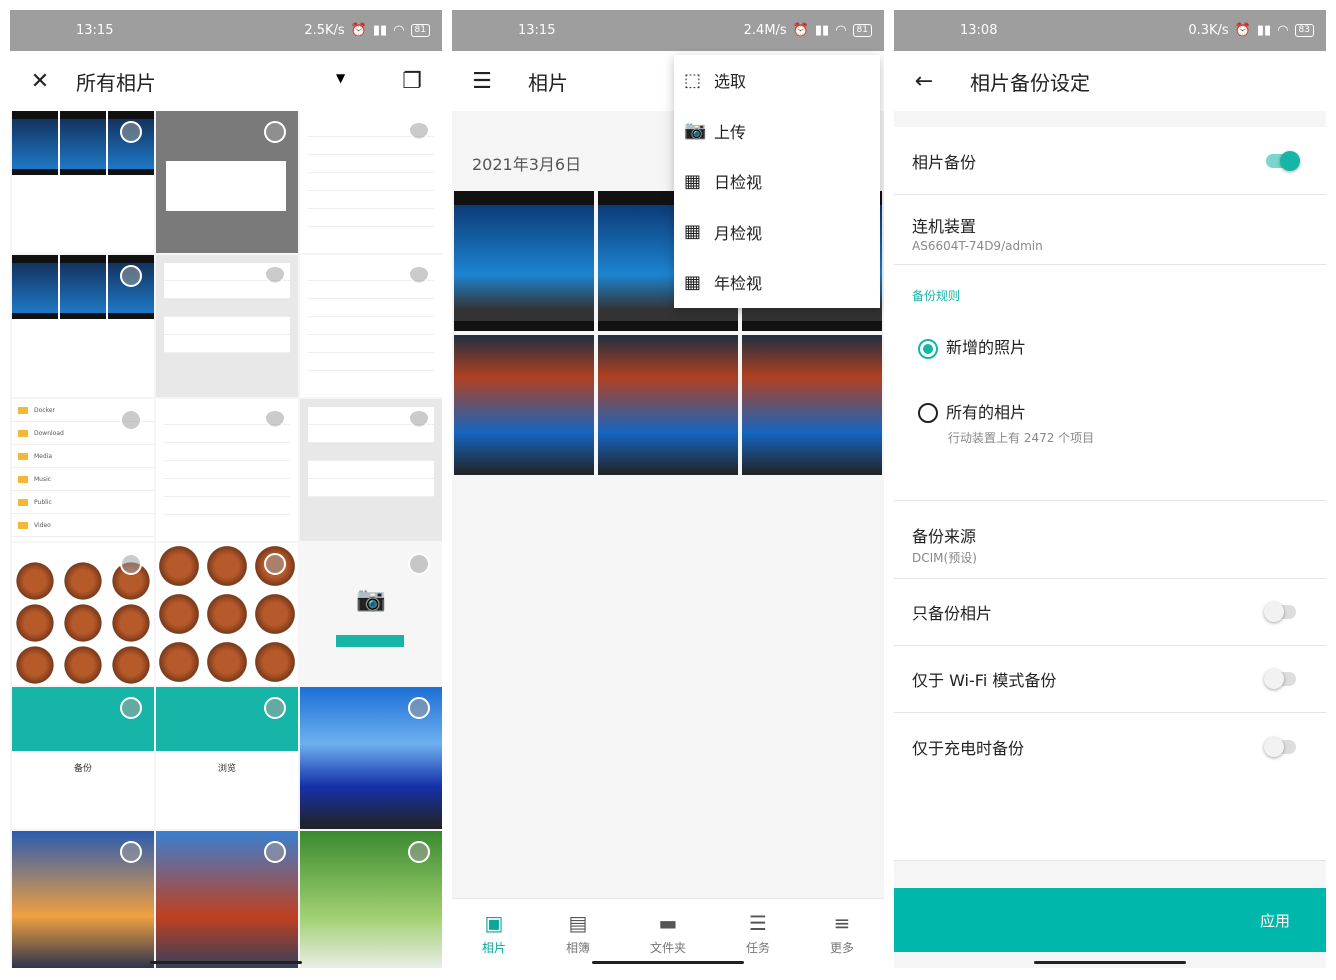 Image resolution: width=1336 pixels, height=980 pixels. Describe the element at coordinates (578, 933) in the screenshot. I see `nav-albums: ▤ 相簿` at that location.